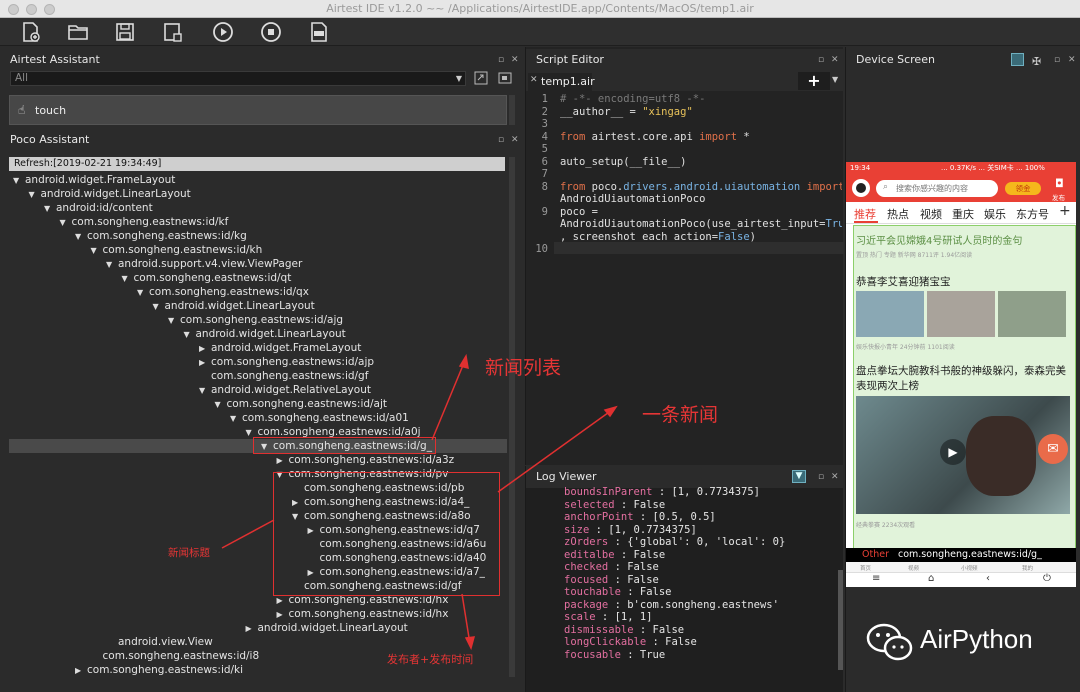 This screenshot has height=692, width=1080. Describe the element at coordinates (655, 137) in the screenshot. I see `code-line: from airtest.core.api import *` at that location.